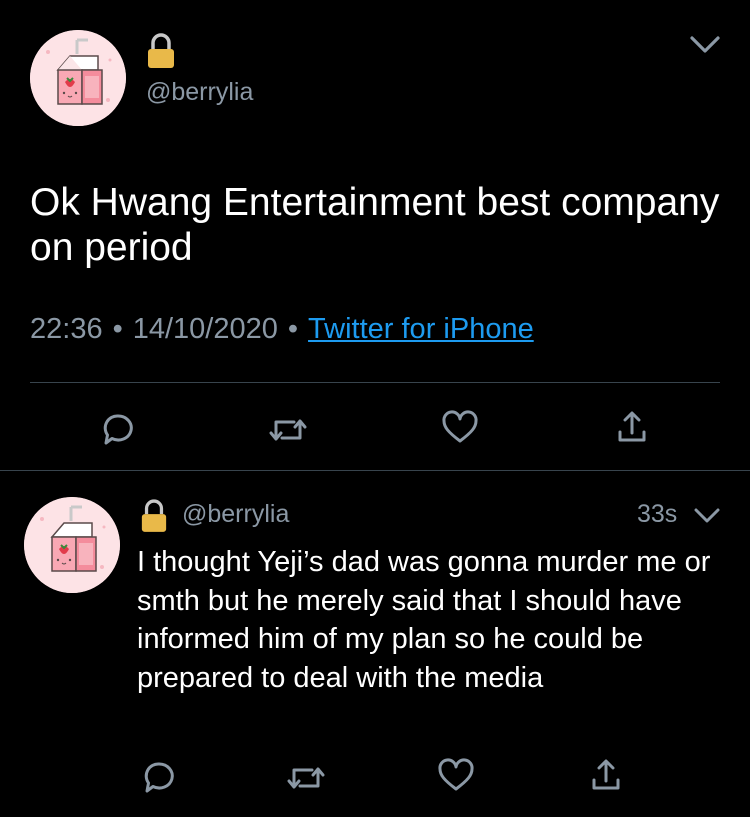 The width and height of the screenshot is (750, 817). Describe the element at coordinates (421, 329) in the screenshot. I see `tweet-source-link: Twitter for iPhone` at that location.